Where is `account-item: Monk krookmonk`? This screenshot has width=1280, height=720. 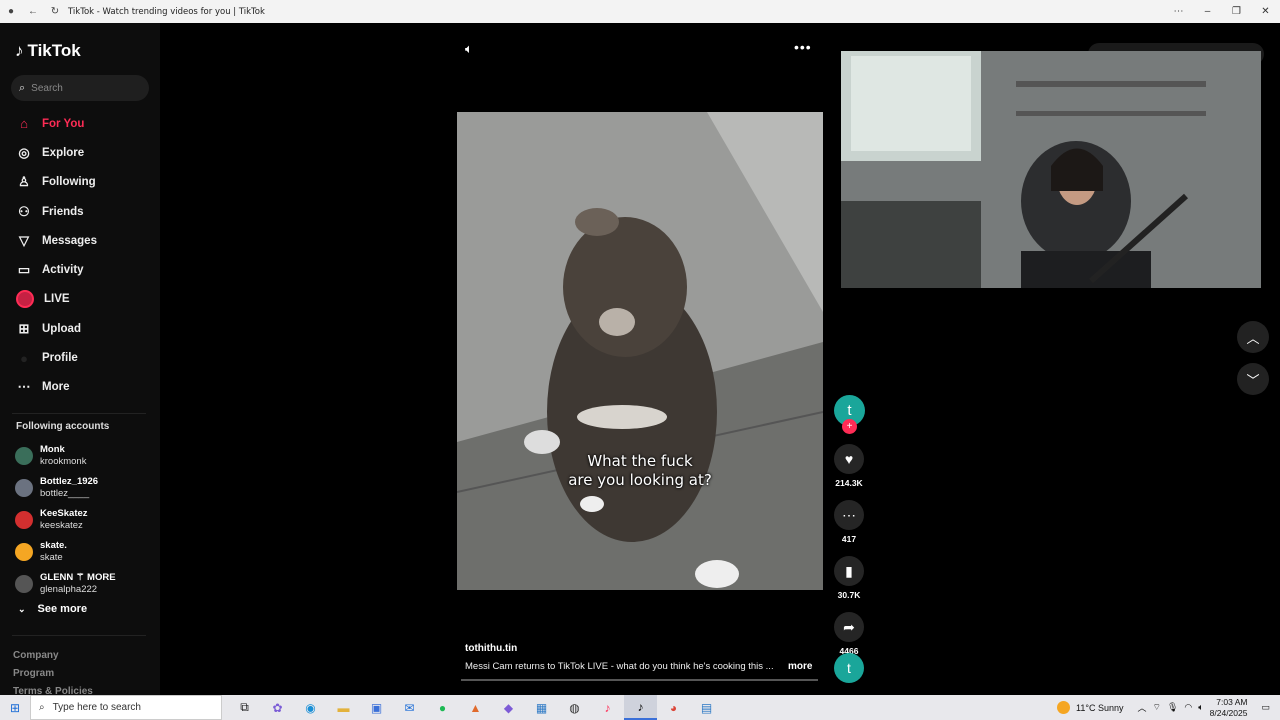
account-item: Monk krookmonk is located at coordinates (80, 456).